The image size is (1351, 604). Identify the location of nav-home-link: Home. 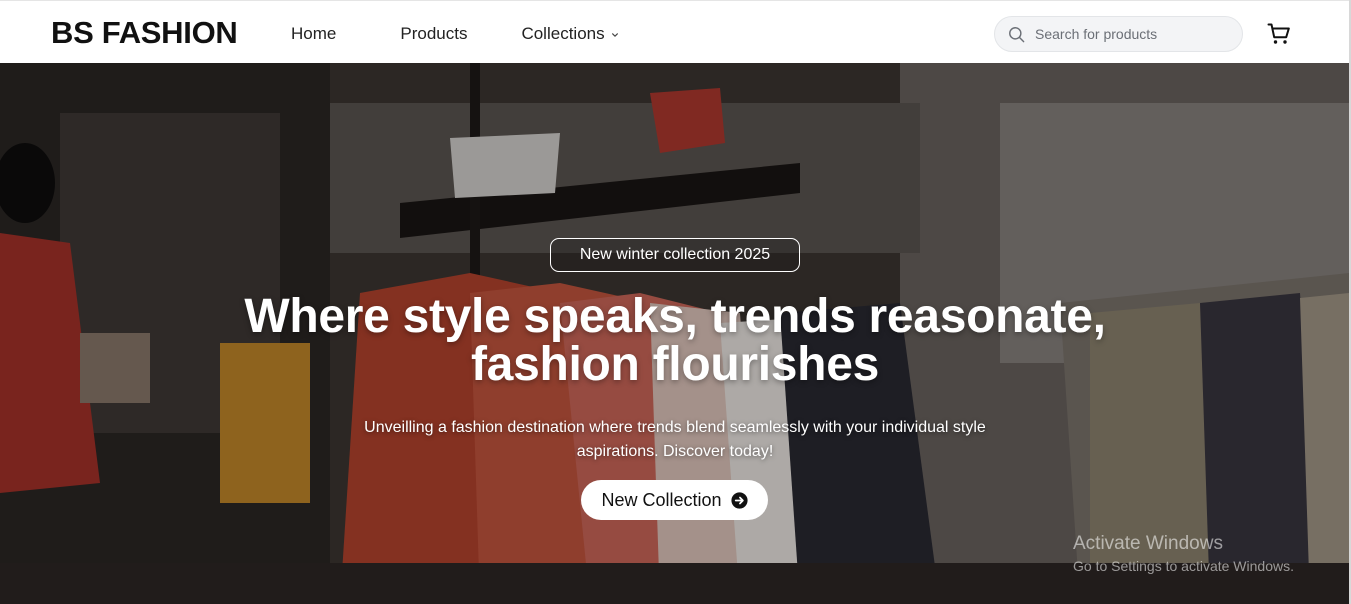
(313, 34).